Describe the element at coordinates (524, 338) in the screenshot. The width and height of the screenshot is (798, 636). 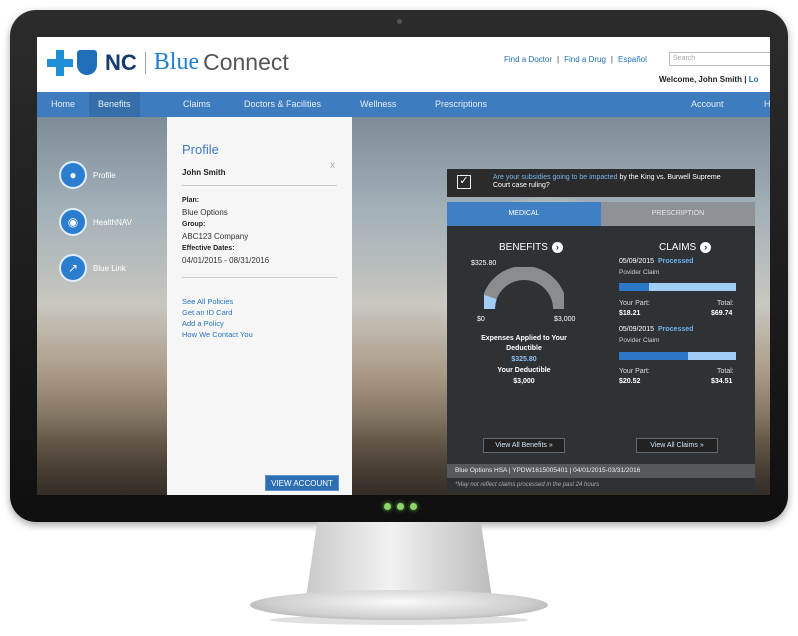
I see `applied-label-1: Expenses Applied to Your` at that location.